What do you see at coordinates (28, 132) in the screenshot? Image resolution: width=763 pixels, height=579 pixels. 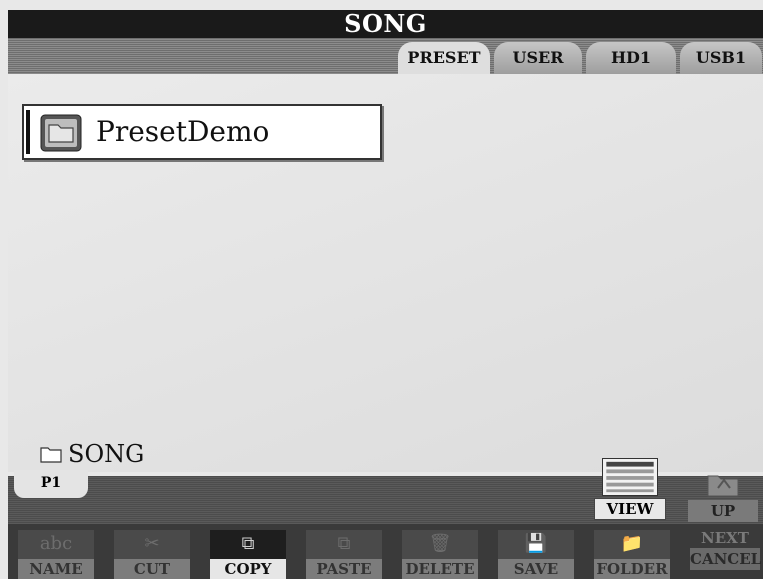 I see `selection-marker` at bounding box center [28, 132].